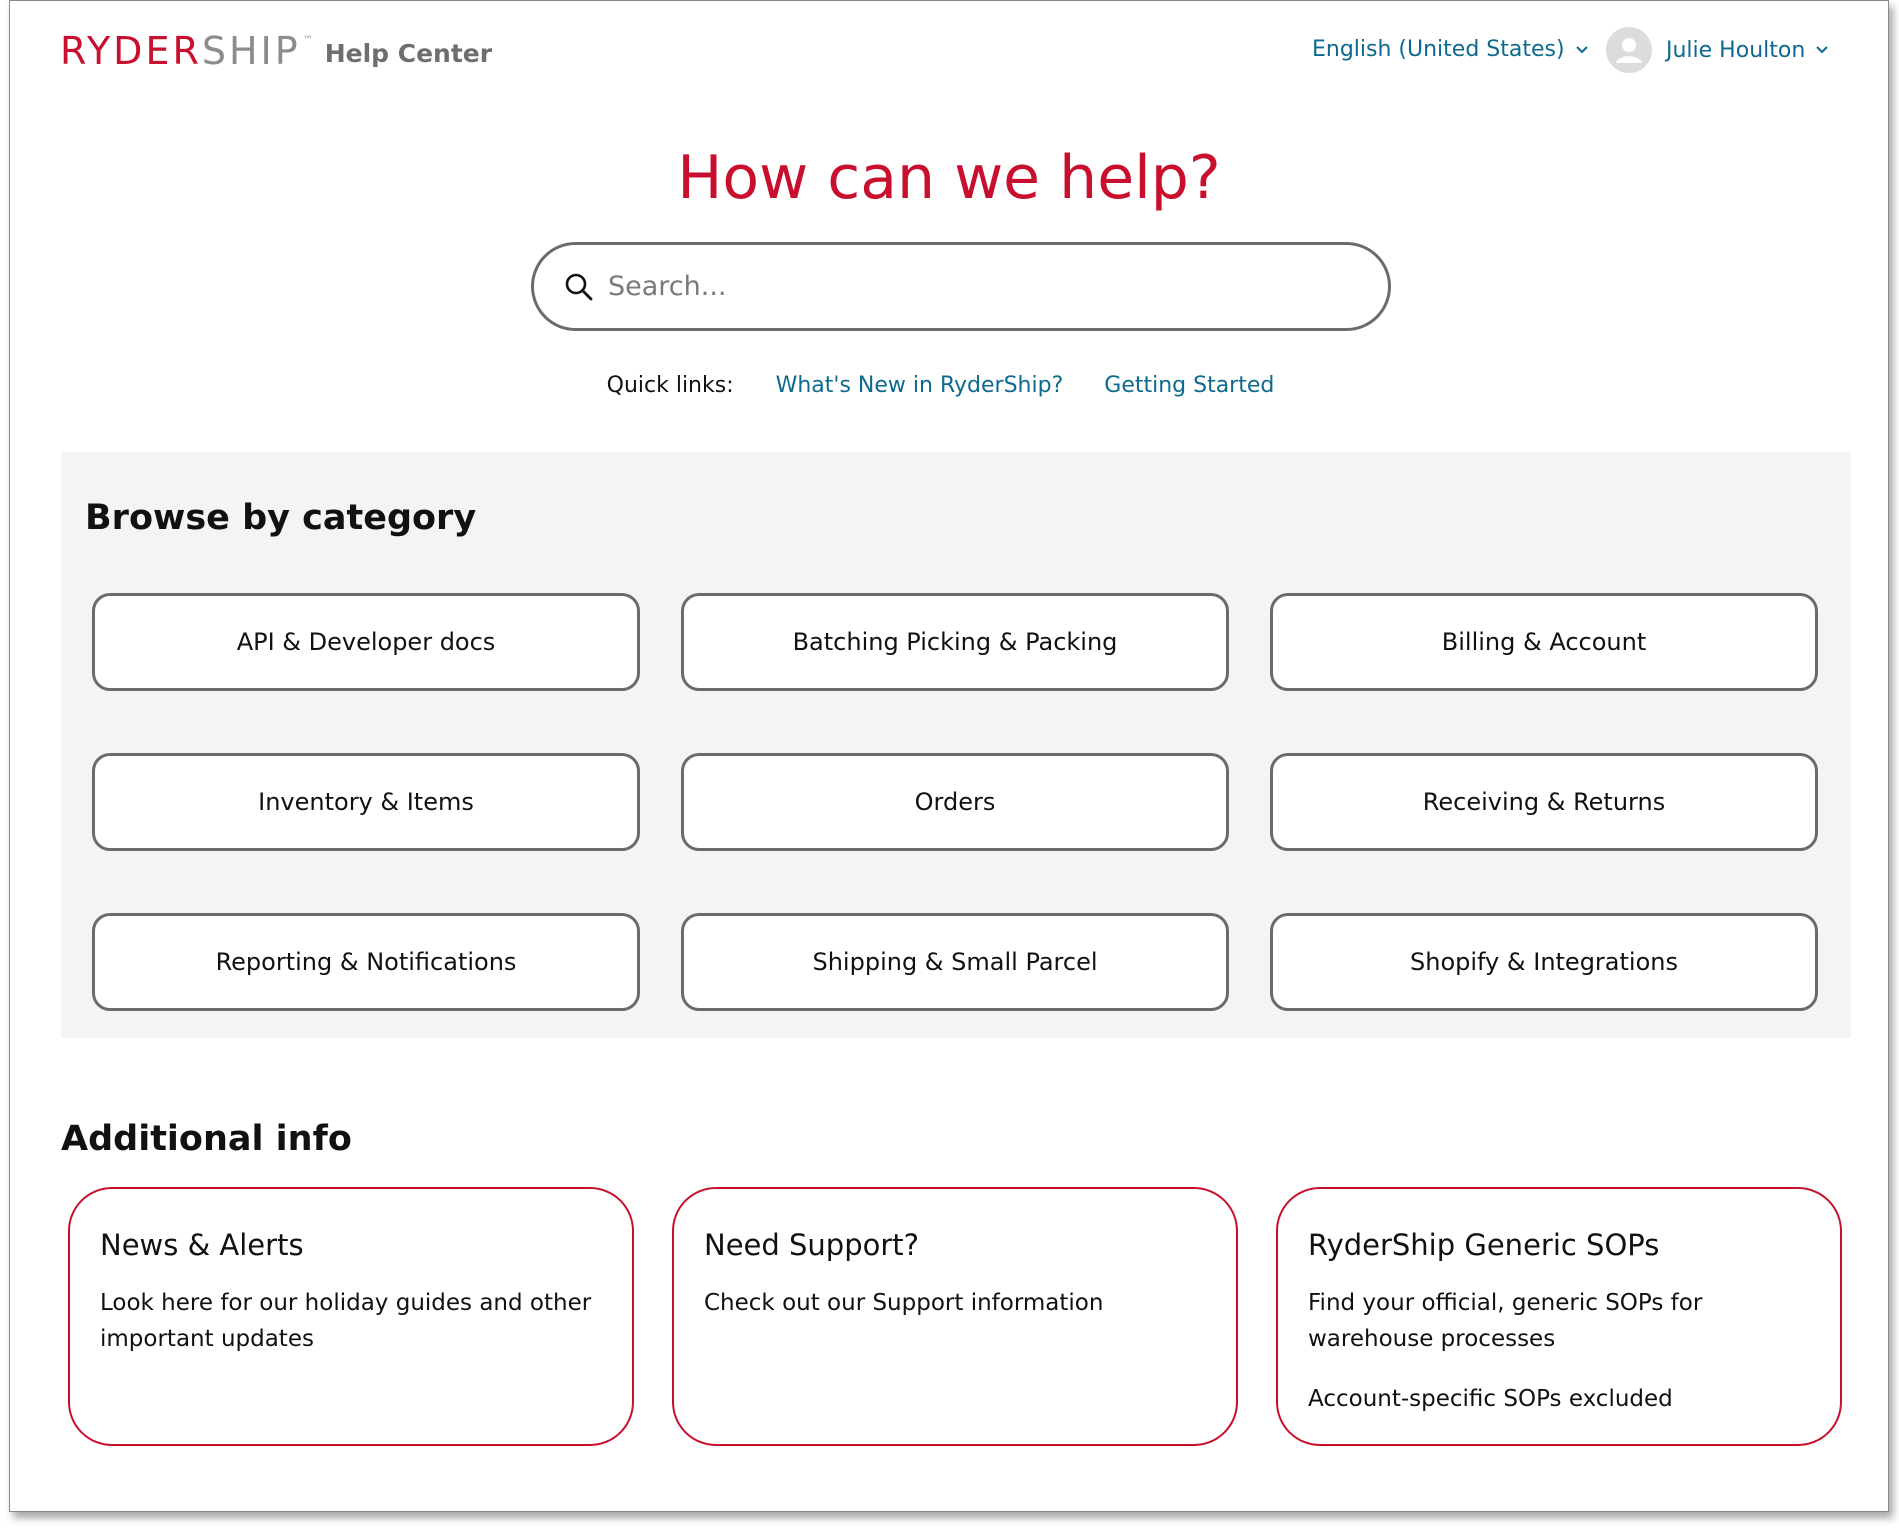 The image size is (1899, 1531). Describe the element at coordinates (1544, 962) in the screenshot. I see `category-shopify-integrations: Shopify & Integrations` at that location.